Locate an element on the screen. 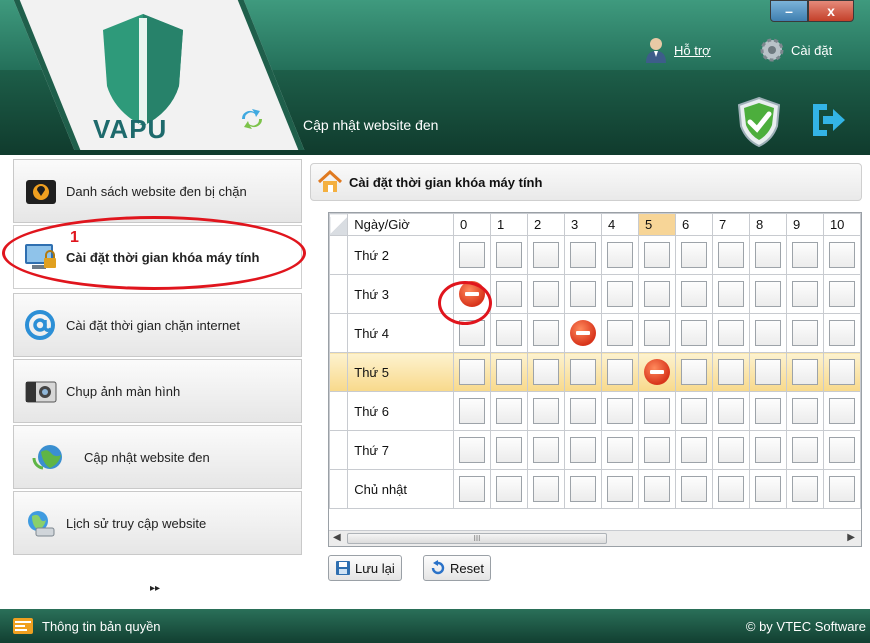  table-row: Thứ 6 is located at coordinates (595, 411).